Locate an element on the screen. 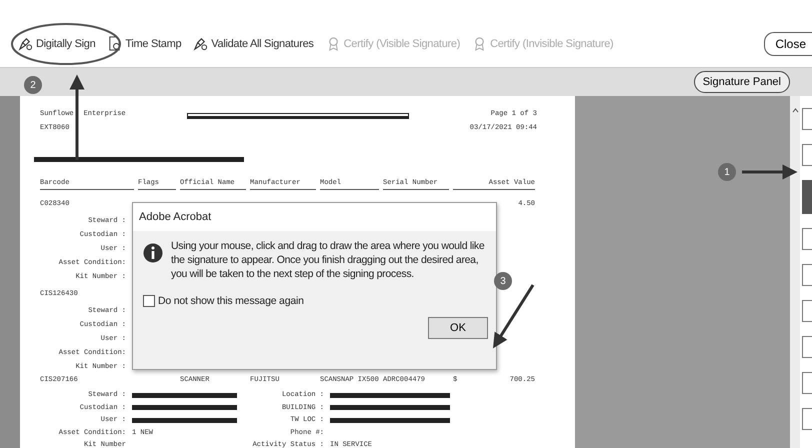 This screenshot has width=812, height=448. document-clock-icon is located at coordinates (114, 43).